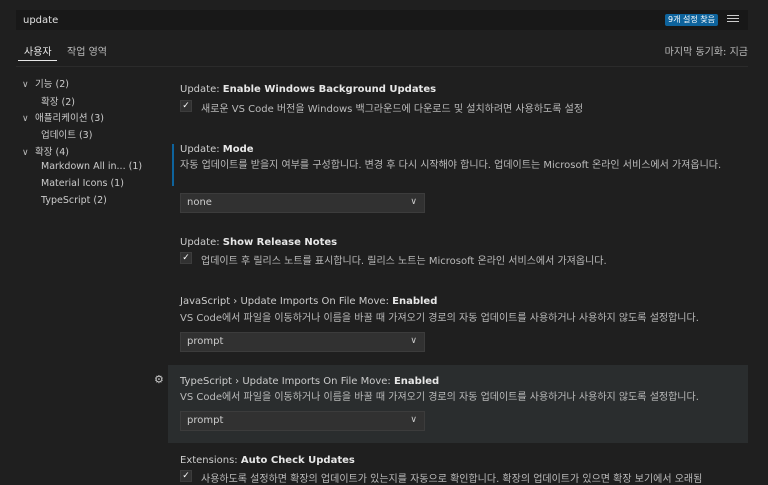  I want to click on gear-icon: ⚙, so click(159, 379).